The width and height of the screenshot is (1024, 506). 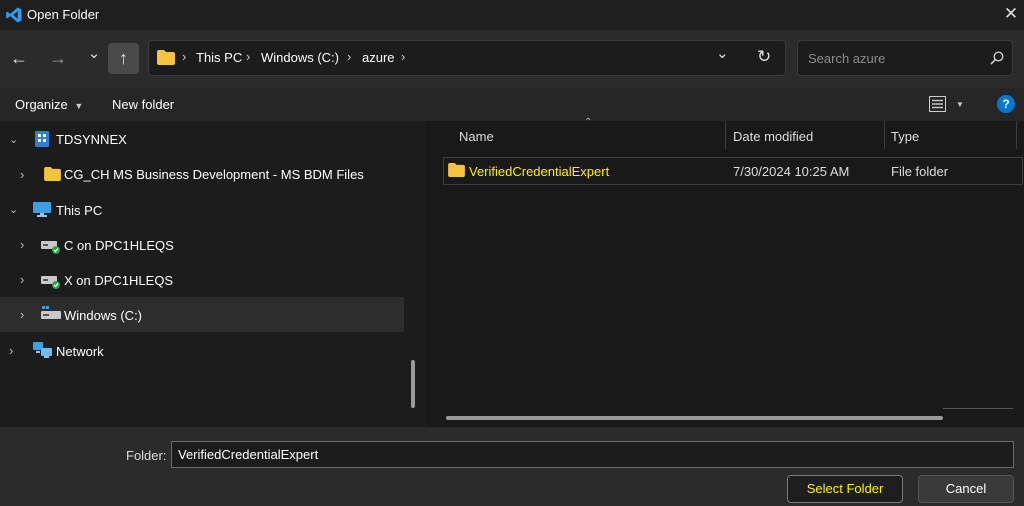 What do you see at coordinates (512, 15) in the screenshot?
I see `title-bar` at bounding box center [512, 15].